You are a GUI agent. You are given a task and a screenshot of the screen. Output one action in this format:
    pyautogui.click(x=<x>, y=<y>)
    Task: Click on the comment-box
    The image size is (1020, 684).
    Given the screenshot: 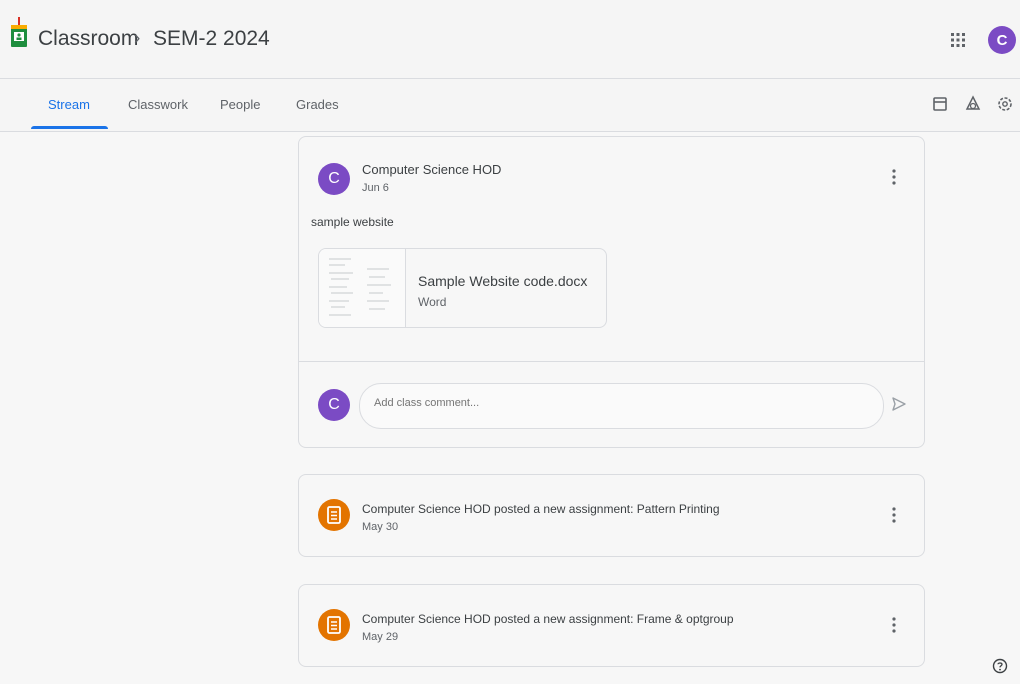 What is the action you would take?
    pyautogui.click(x=621, y=406)
    